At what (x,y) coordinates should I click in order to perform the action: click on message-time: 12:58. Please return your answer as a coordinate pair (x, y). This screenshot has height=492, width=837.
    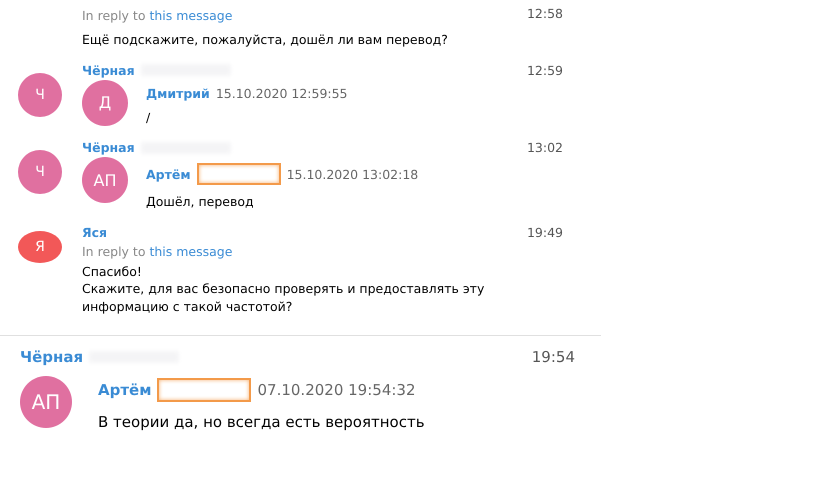
    Looking at the image, I should click on (544, 13).